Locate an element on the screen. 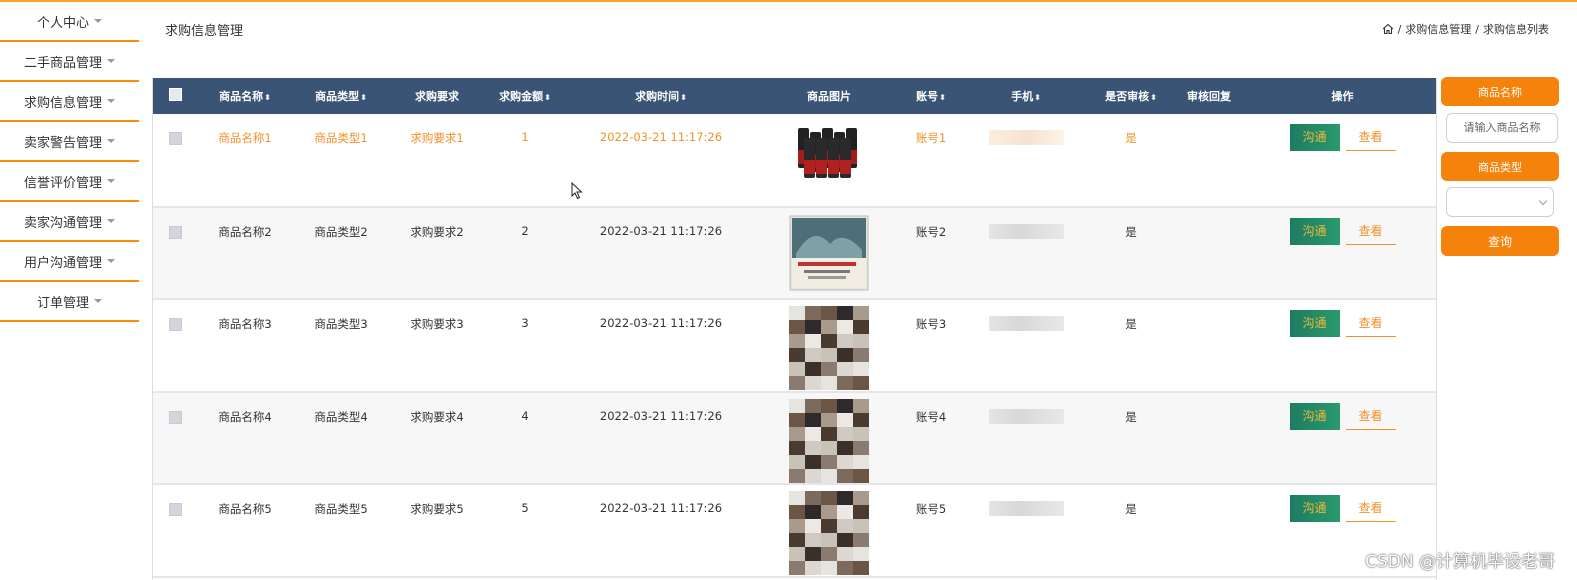  type-select is located at coordinates (1500, 202).